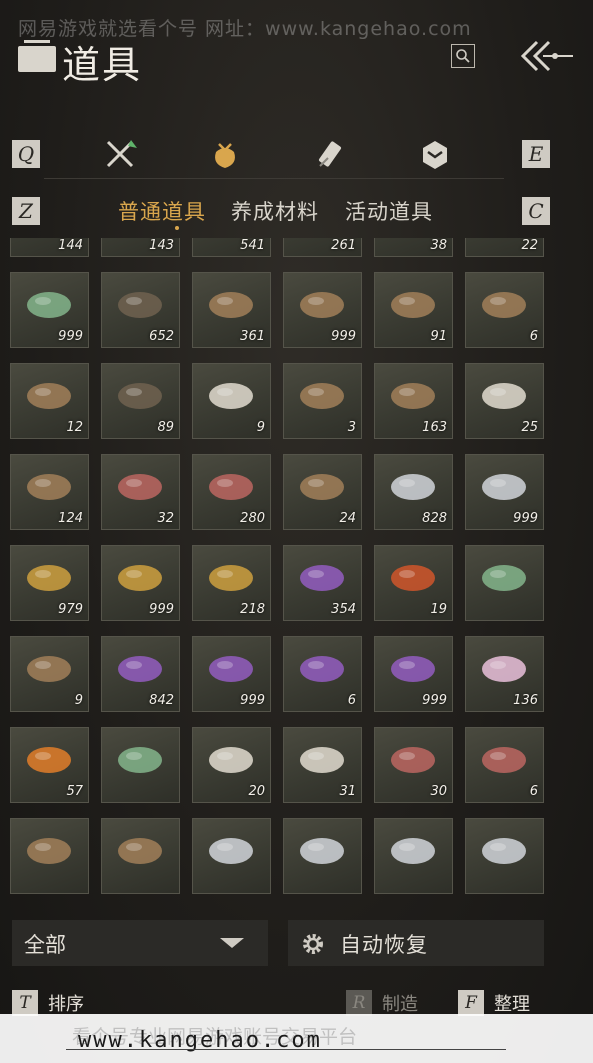 The height and width of the screenshot is (1063, 593). Describe the element at coordinates (140, 578) in the screenshot. I see `golden-fish-icon` at that location.